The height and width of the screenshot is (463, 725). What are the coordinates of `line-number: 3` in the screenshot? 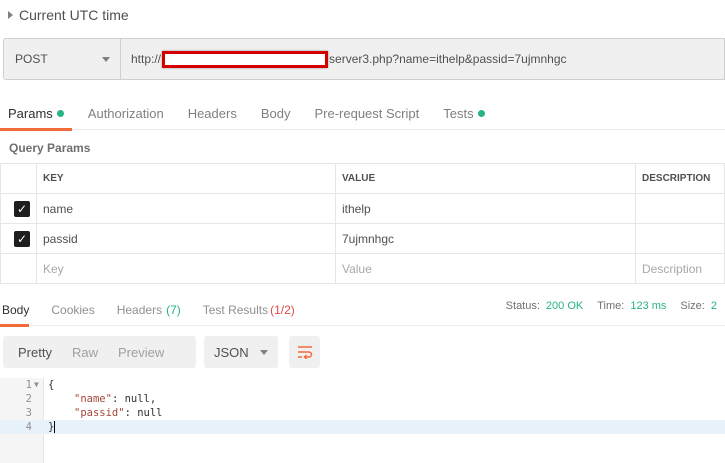 It's located at (28, 413).